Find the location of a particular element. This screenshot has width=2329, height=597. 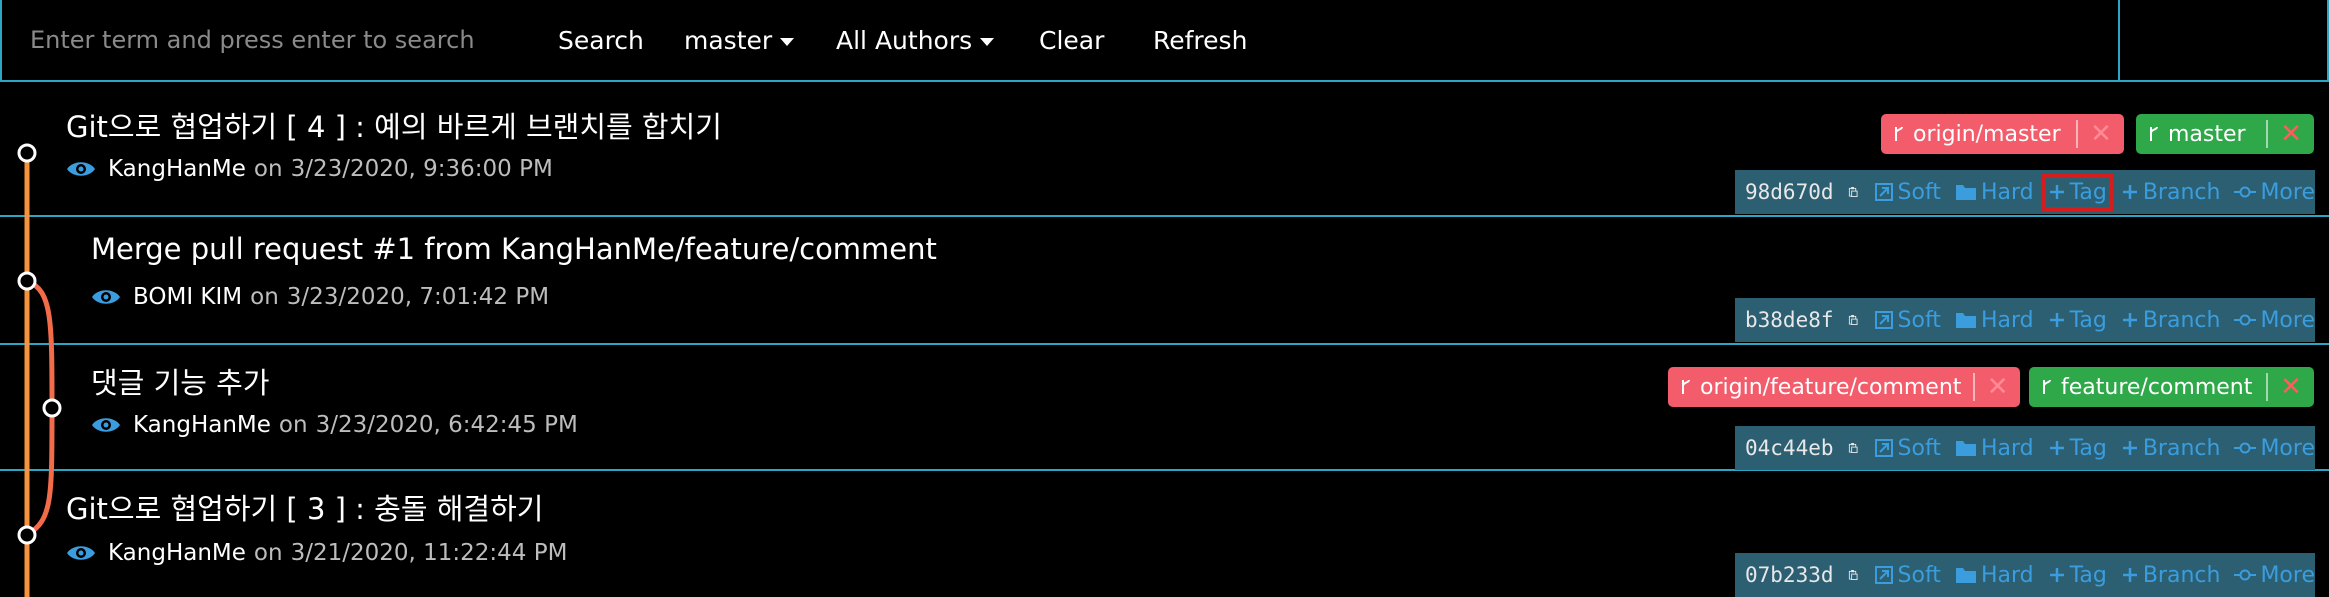

commit-on: on is located at coordinates (293, 425).